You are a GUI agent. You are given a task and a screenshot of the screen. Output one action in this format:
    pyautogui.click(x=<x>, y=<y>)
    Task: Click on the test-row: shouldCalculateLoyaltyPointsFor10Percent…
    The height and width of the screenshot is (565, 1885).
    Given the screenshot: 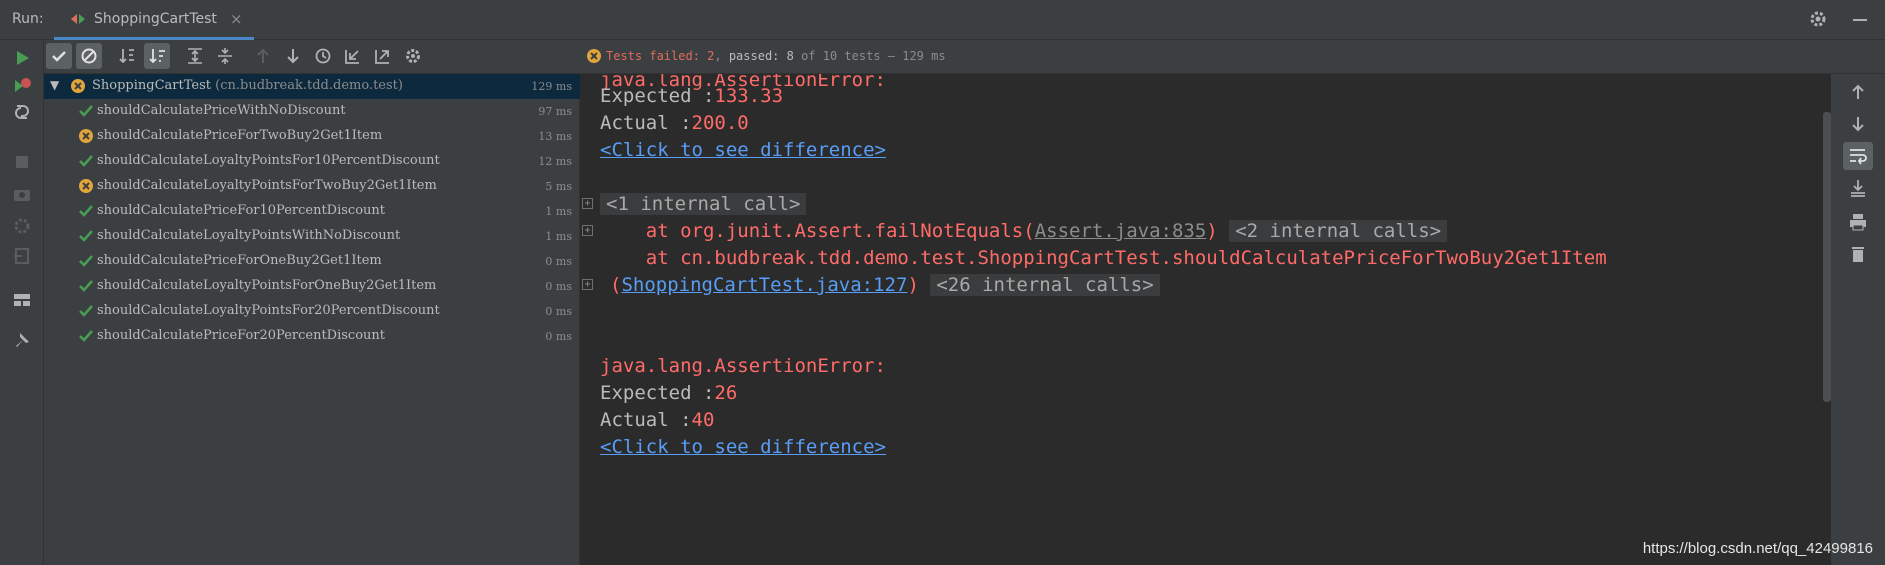 What is the action you would take?
    pyautogui.click(x=312, y=161)
    